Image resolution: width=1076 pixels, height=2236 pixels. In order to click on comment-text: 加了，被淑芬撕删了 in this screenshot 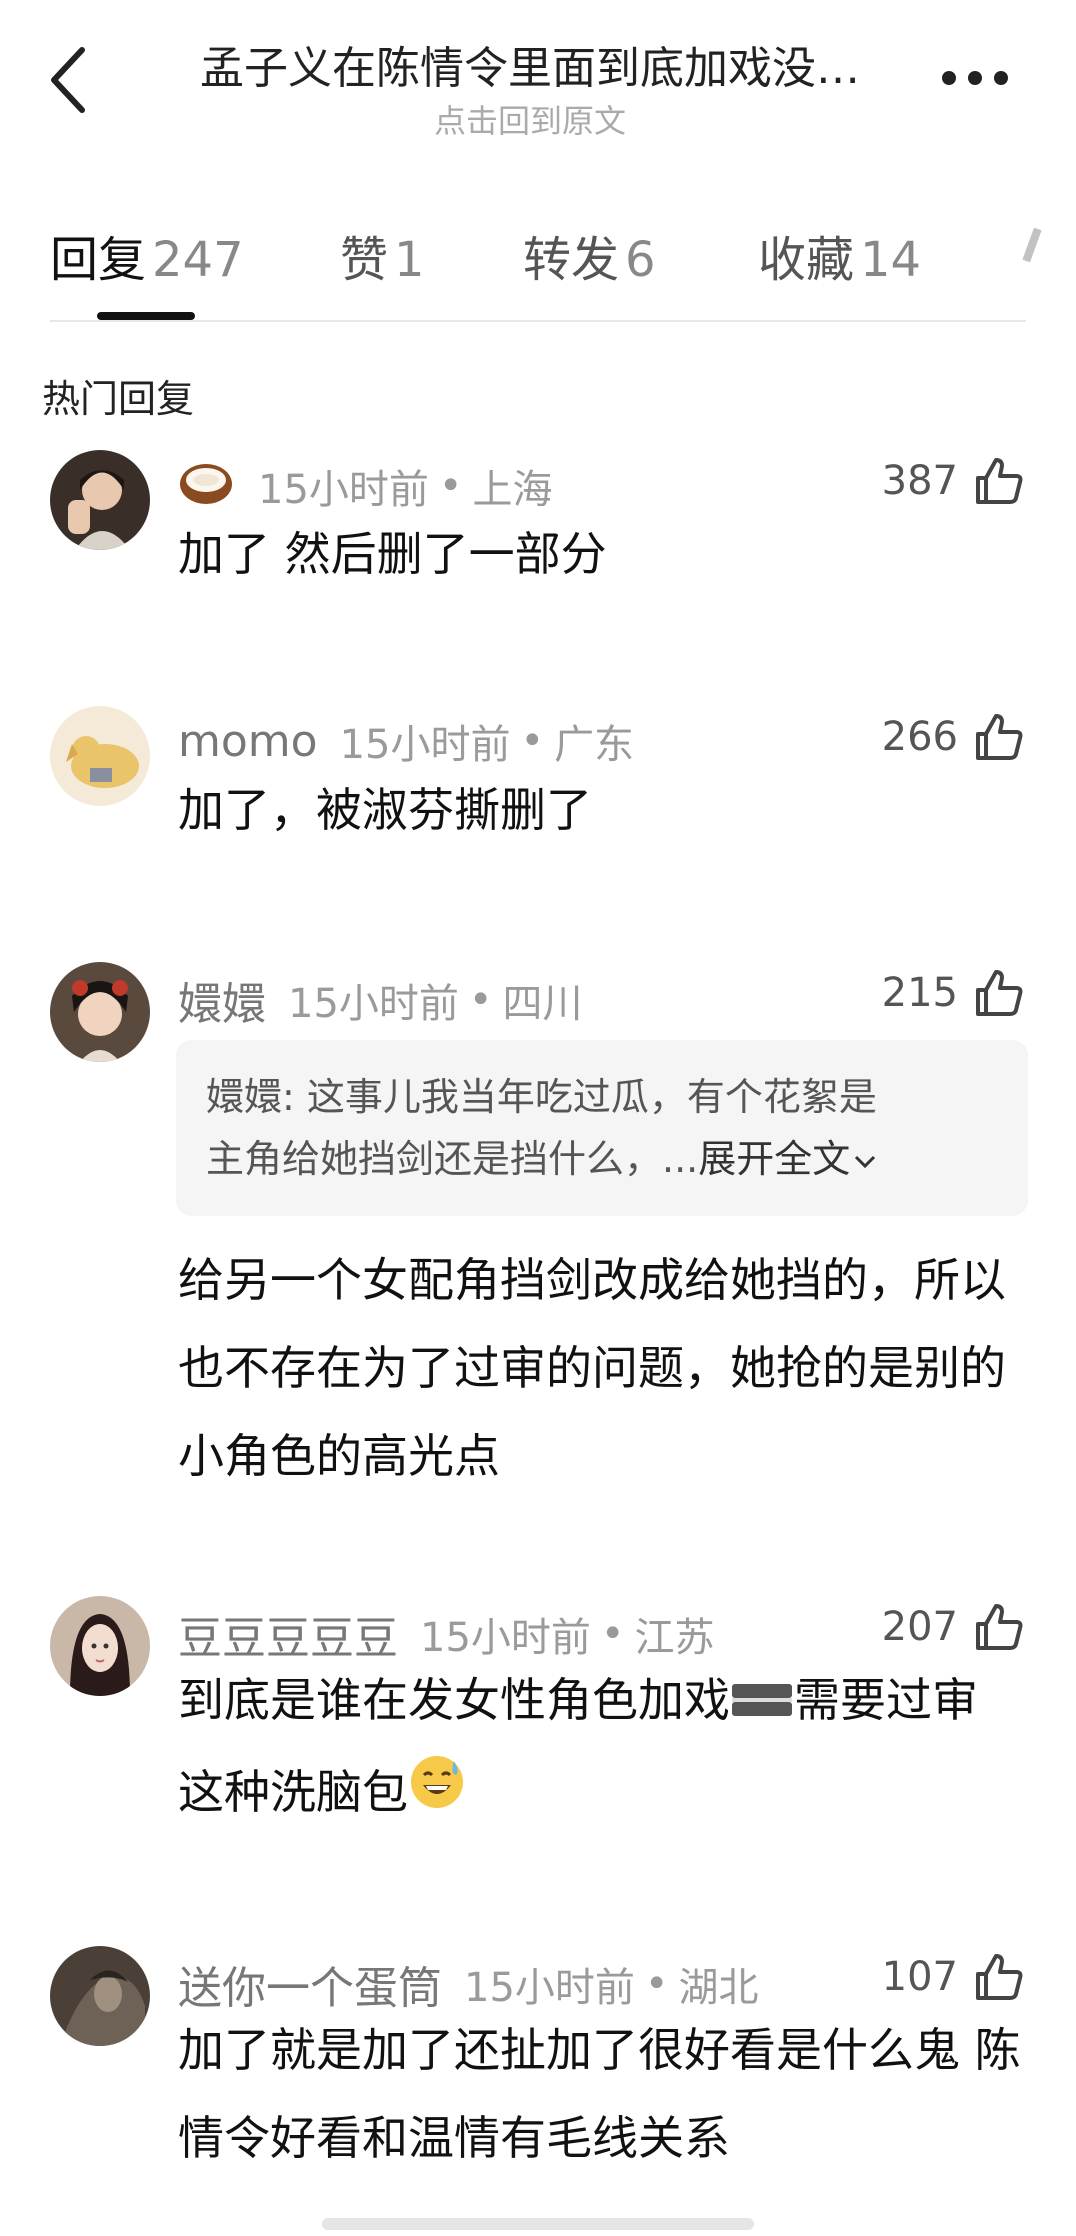, I will do `click(385, 810)`.